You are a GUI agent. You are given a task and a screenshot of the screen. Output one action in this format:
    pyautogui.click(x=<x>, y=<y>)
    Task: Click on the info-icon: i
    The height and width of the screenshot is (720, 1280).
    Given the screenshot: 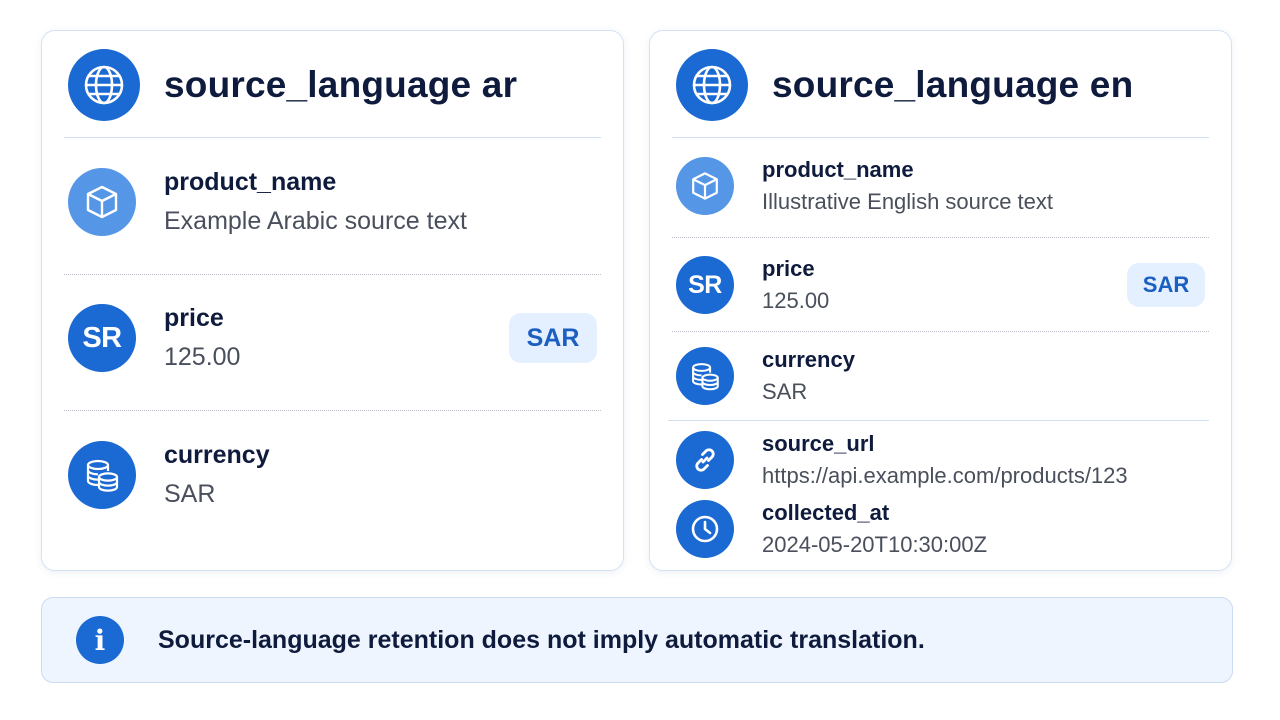 What is the action you would take?
    pyautogui.click(x=100, y=640)
    